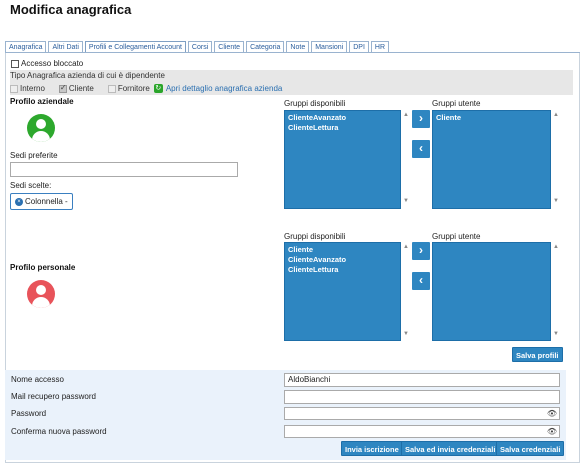 This screenshot has height=465, width=583. I want to click on interno-label: Interno, so click(32, 88).